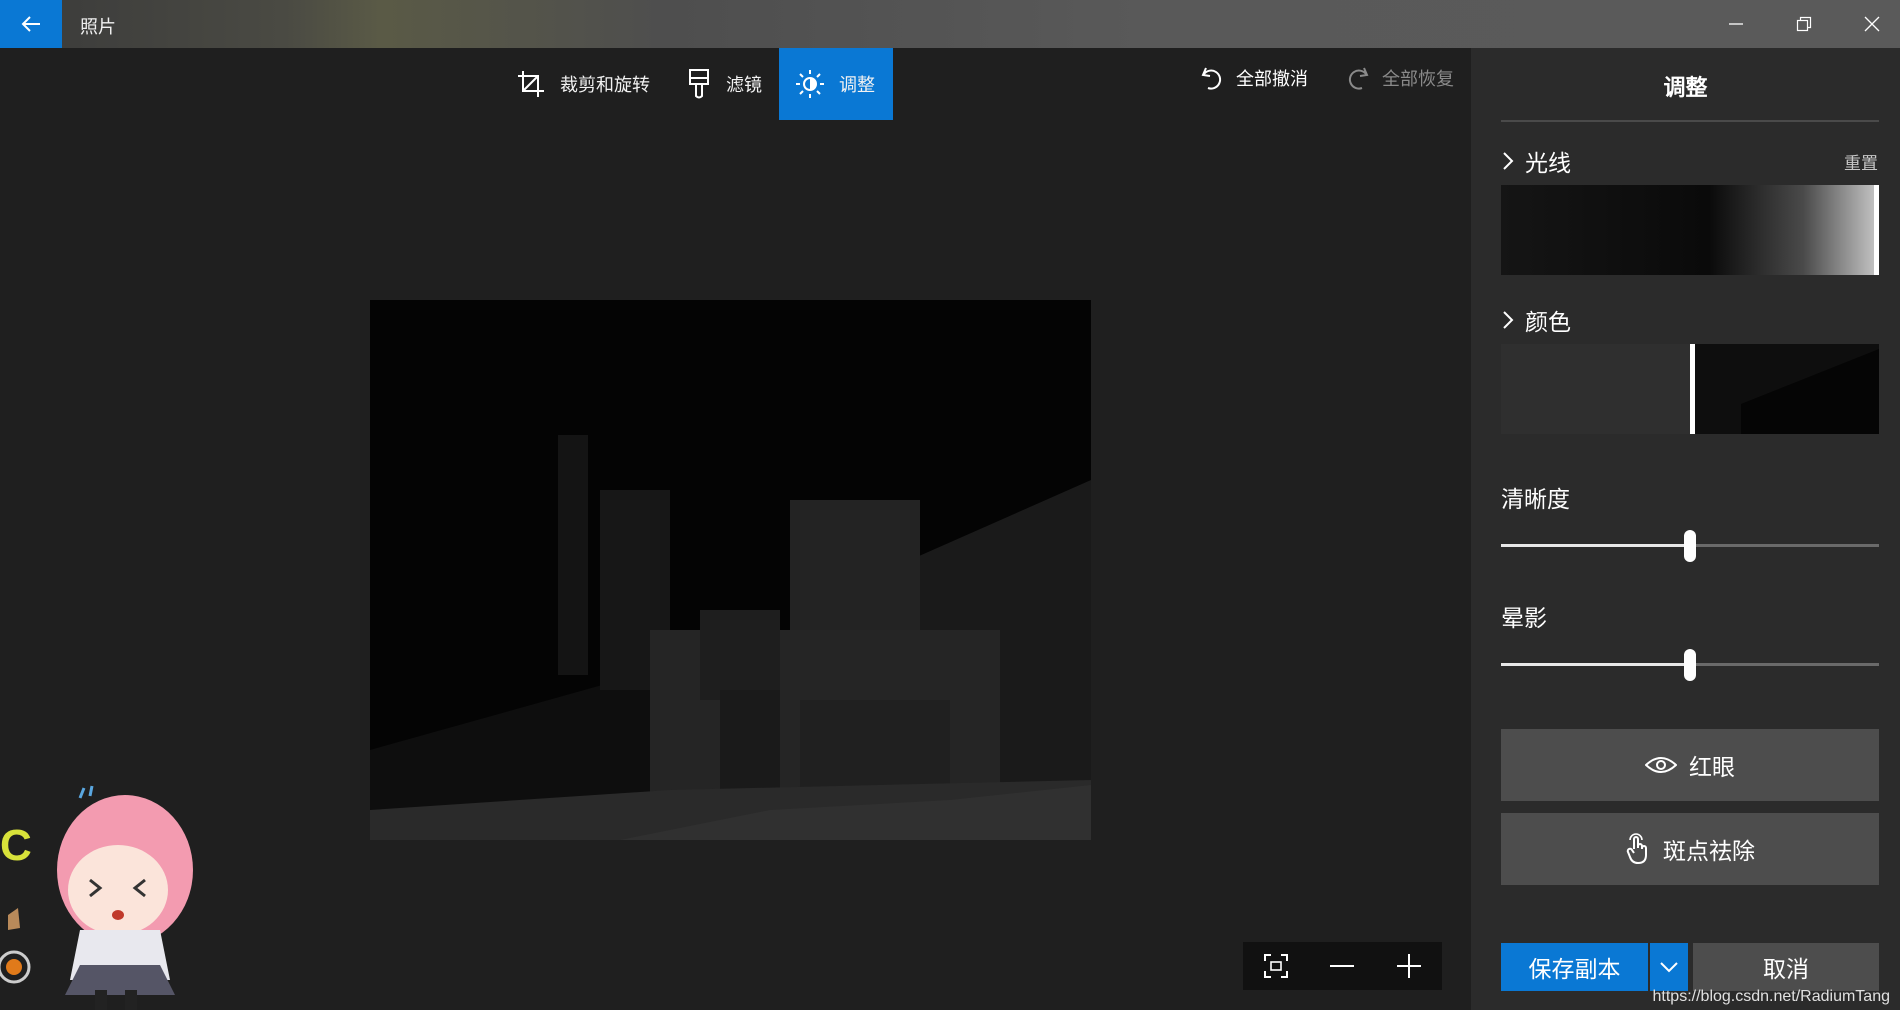  I want to click on vignette-fill, so click(1595, 664).